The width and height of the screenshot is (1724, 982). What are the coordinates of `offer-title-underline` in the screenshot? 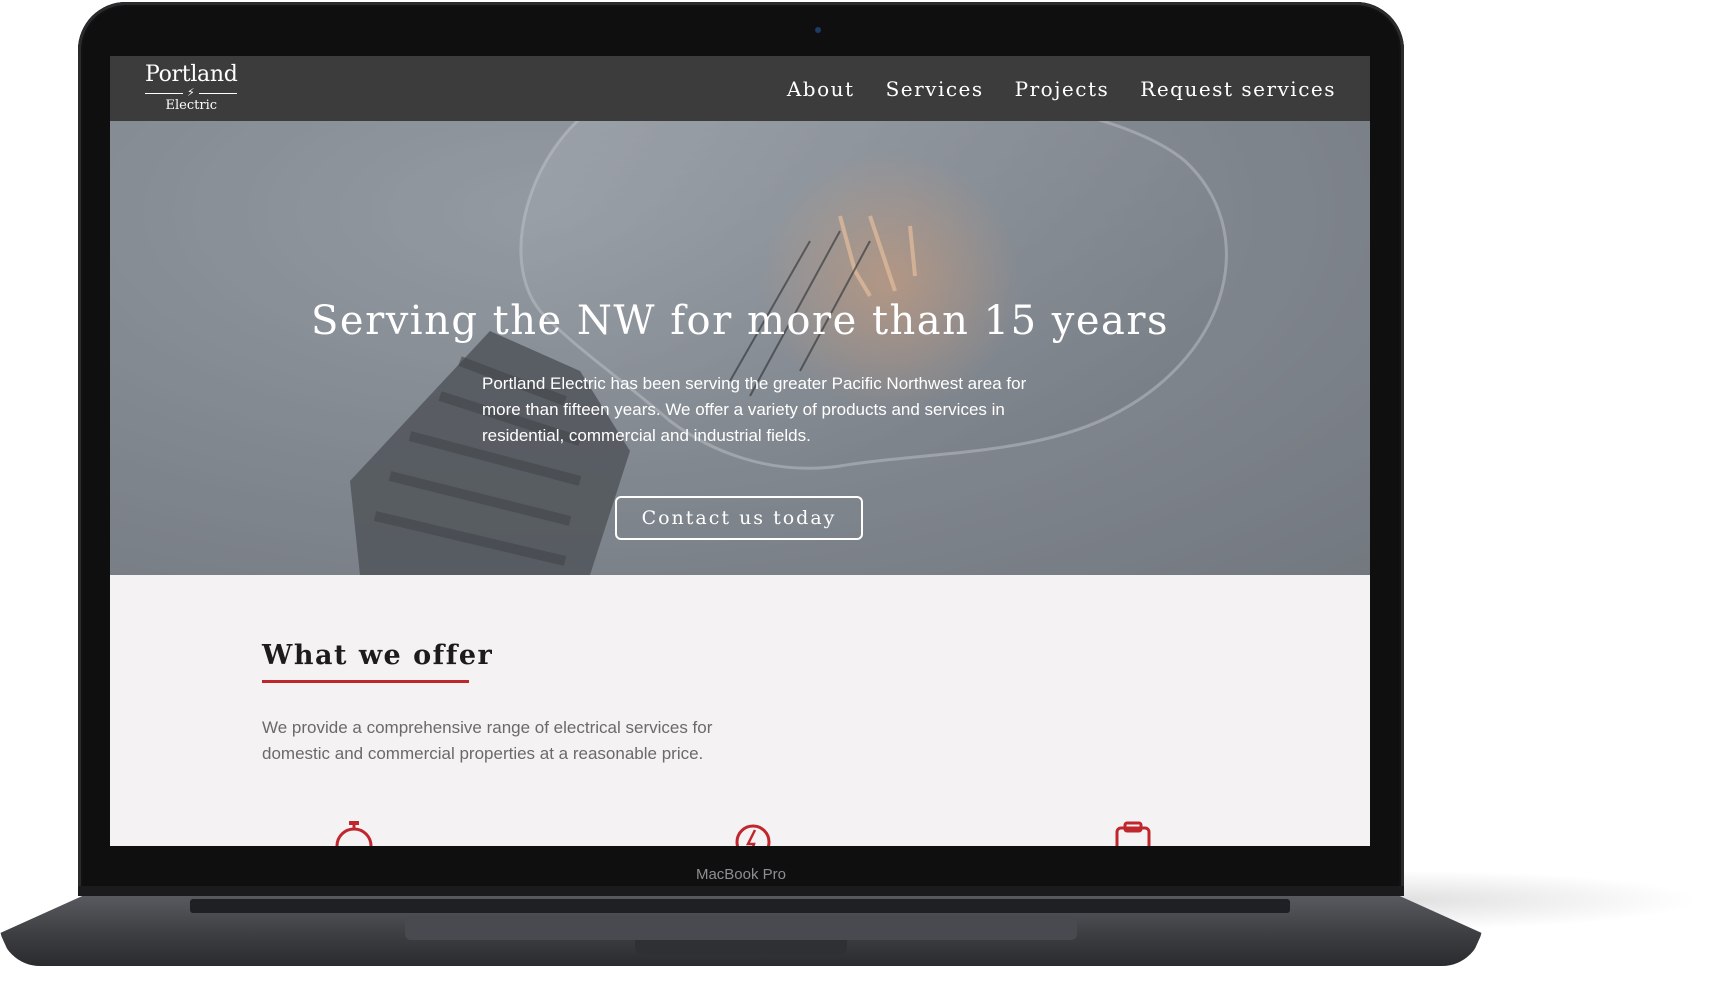 It's located at (365, 681).